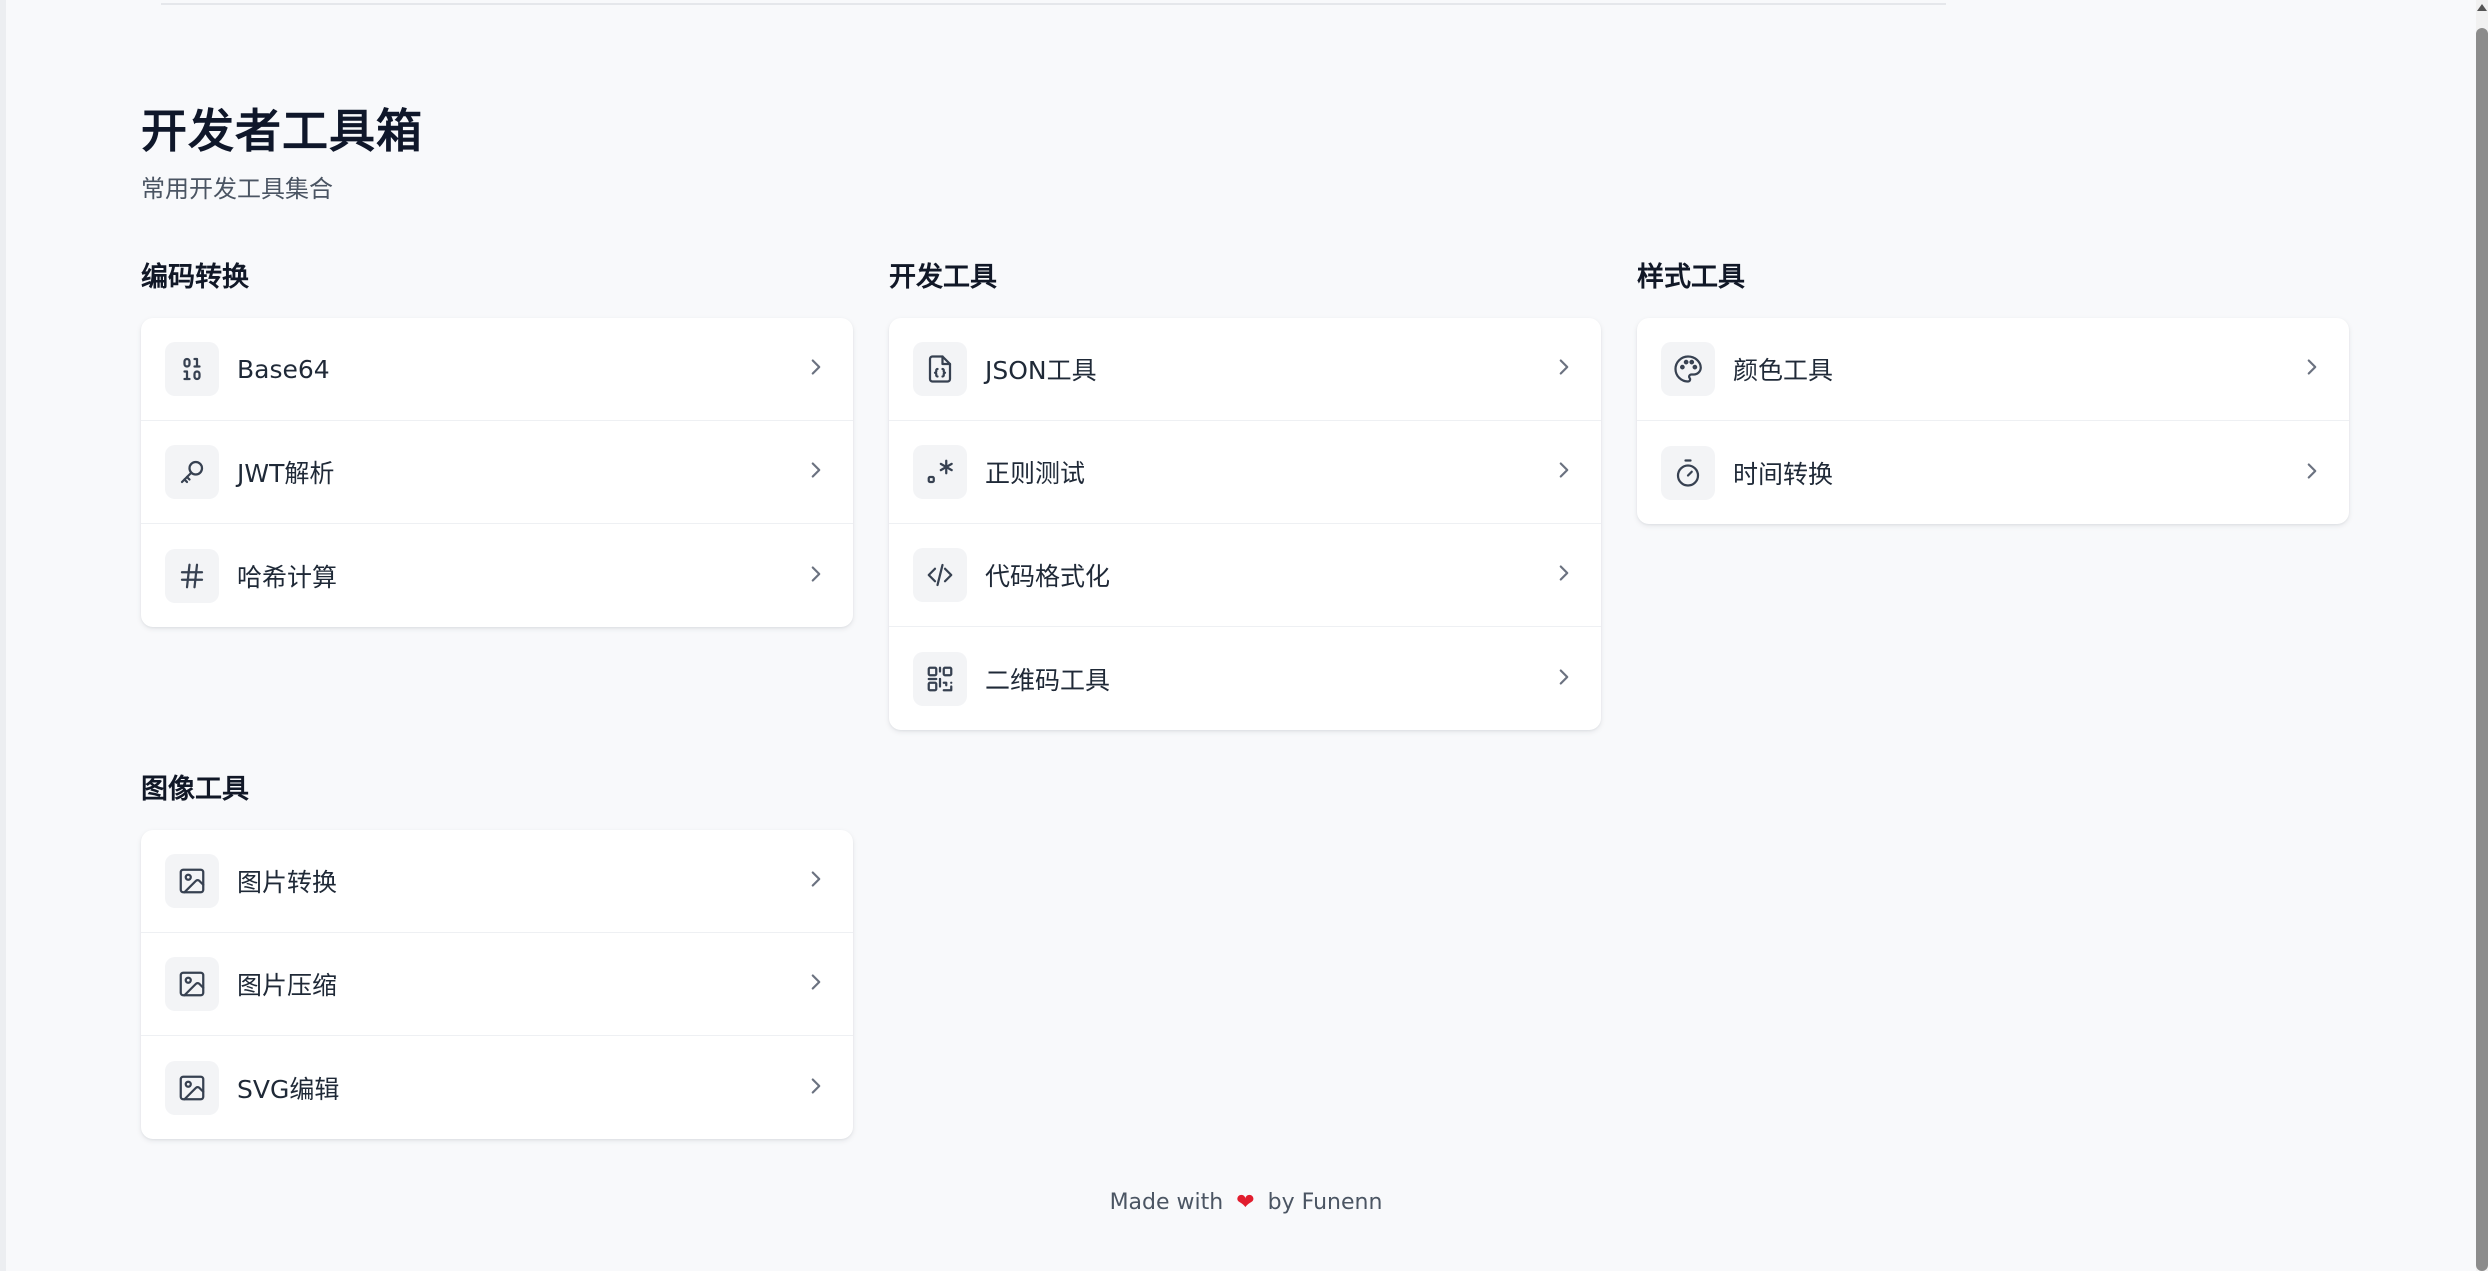 Image resolution: width=2488 pixels, height=1271 pixels. What do you see at coordinates (283, 369) in the screenshot?
I see `tool-item-label: Base64` at bounding box center [283, 369].